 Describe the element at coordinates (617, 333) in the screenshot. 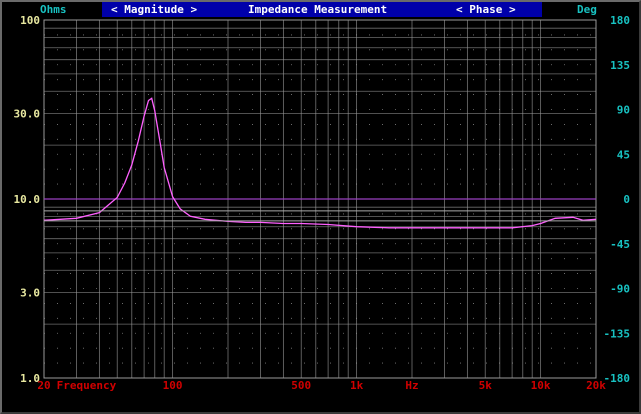

I see `right-y-tick-label: -135` at that location.